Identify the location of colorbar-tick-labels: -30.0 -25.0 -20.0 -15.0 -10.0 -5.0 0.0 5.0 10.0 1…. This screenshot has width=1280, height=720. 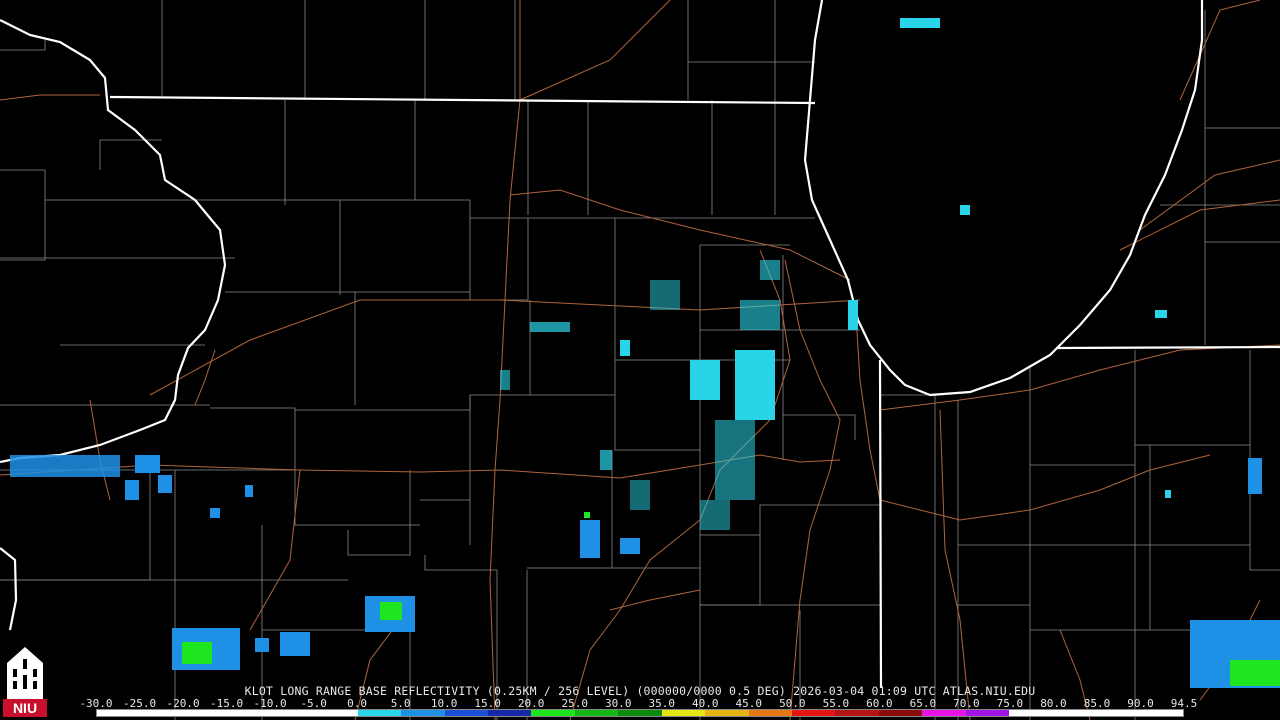
(638, 703).